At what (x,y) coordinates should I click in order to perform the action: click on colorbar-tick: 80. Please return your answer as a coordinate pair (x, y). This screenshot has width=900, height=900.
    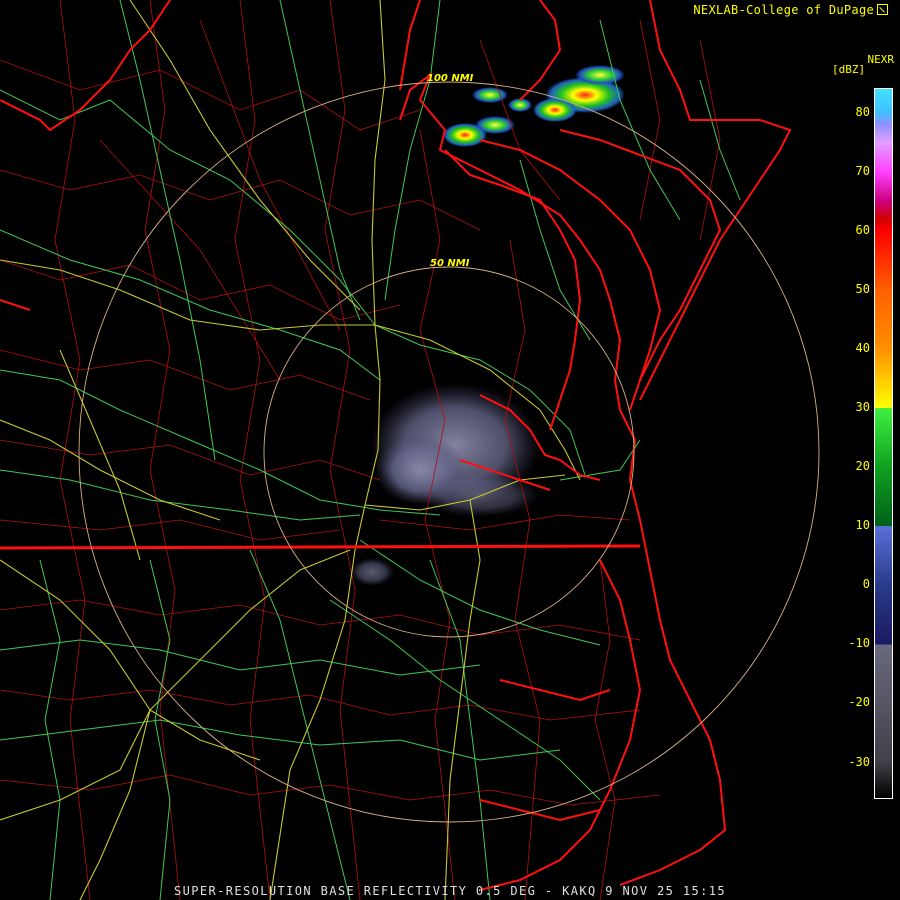
    Looking at the image, I should click on (862, 111).